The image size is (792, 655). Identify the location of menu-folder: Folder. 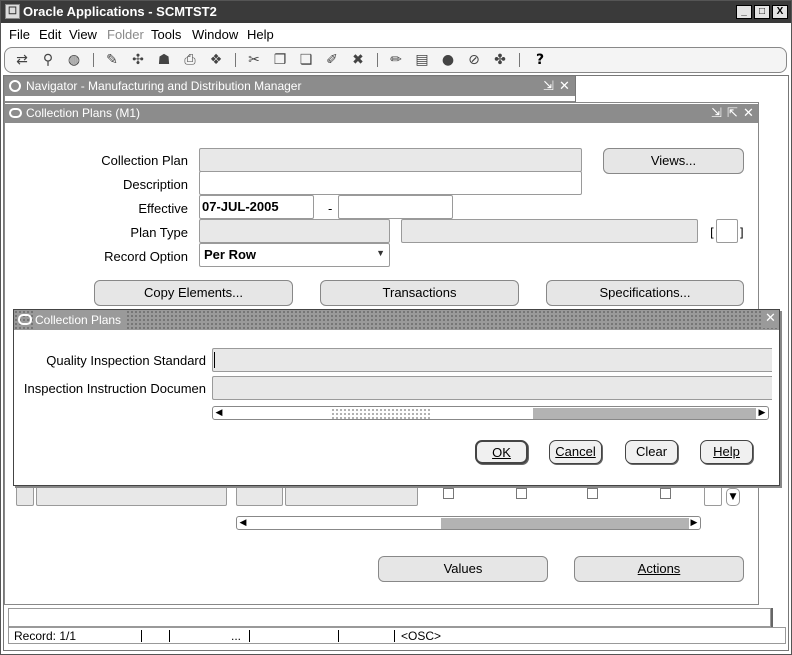
(125, 34).